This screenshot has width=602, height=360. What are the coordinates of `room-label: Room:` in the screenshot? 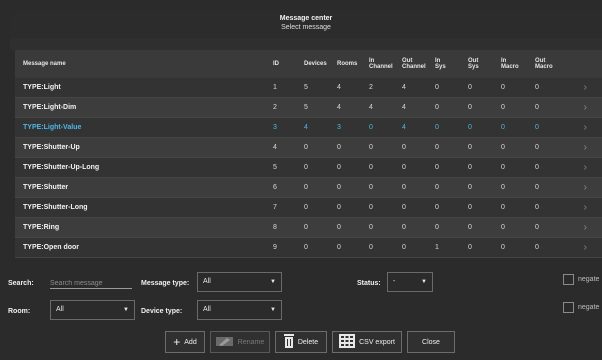 It's located at (19, 311).